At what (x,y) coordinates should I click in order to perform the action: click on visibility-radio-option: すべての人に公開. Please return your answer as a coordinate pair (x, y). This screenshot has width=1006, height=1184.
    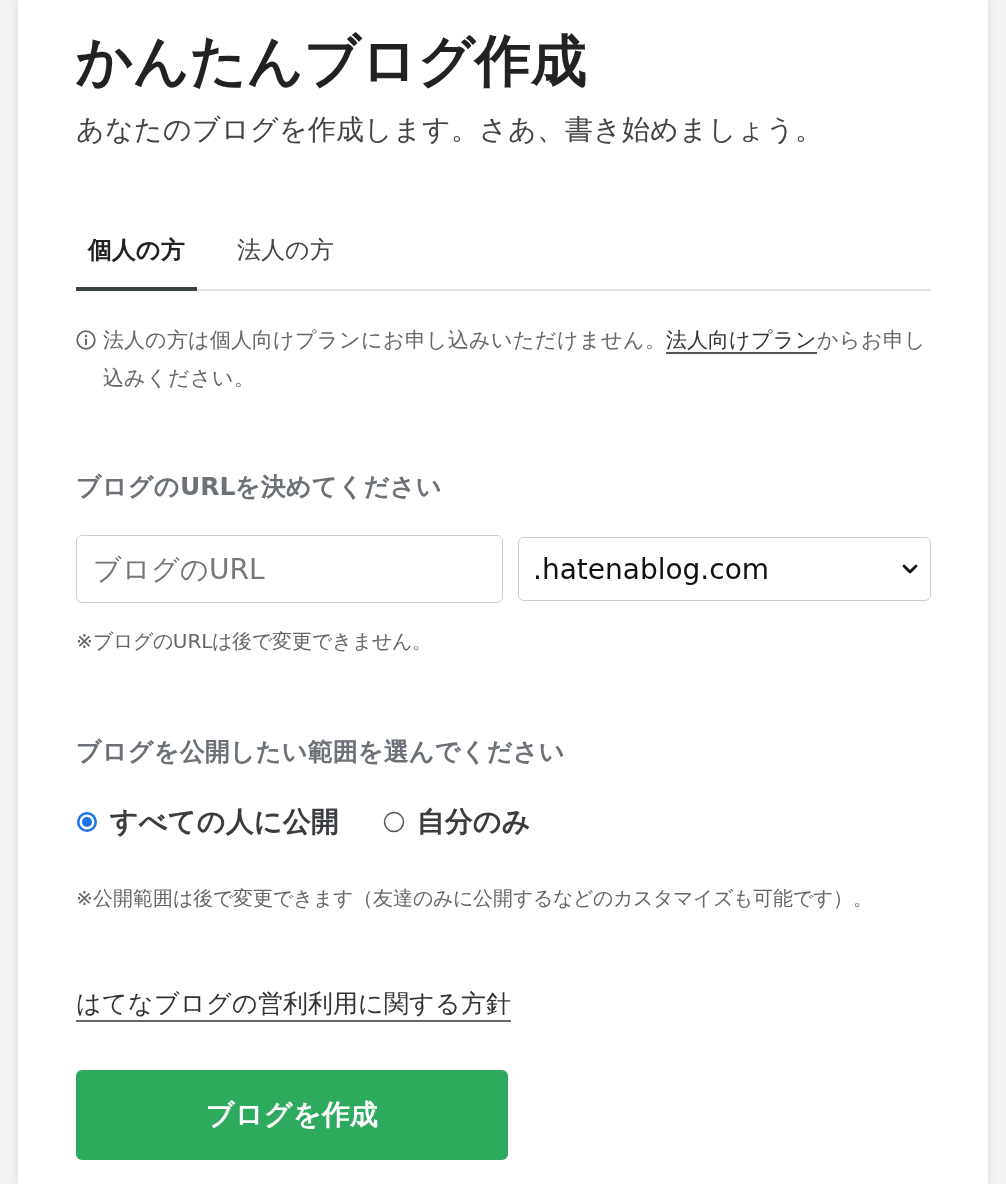
    Looking at the image, I should click on (207, 822).